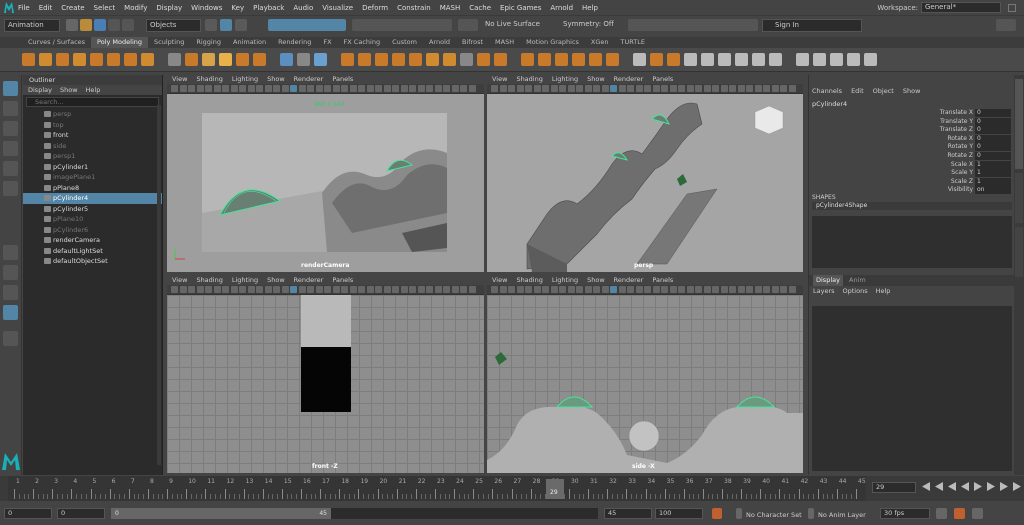 The width and height of the screenshot is (1024, 525). I want to click on tab-display: Display, so click(828, 280).